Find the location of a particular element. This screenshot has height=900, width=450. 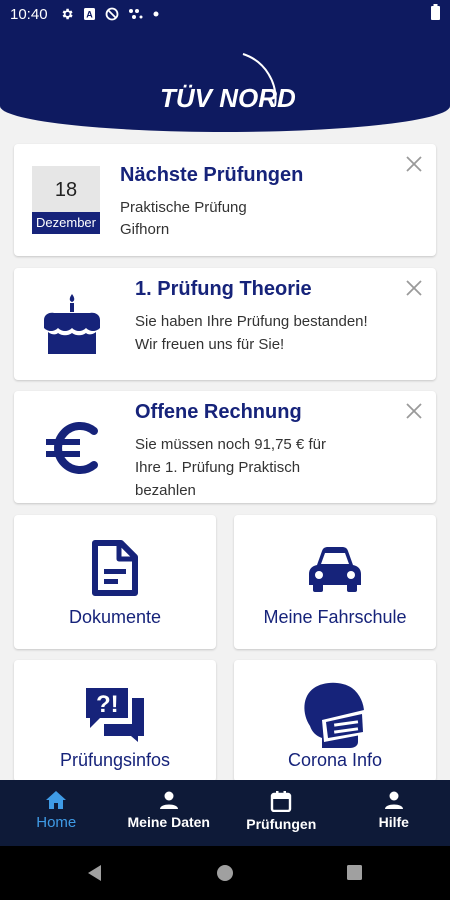

date-badge: 18 Dezember is located at coordinates (66, 200).